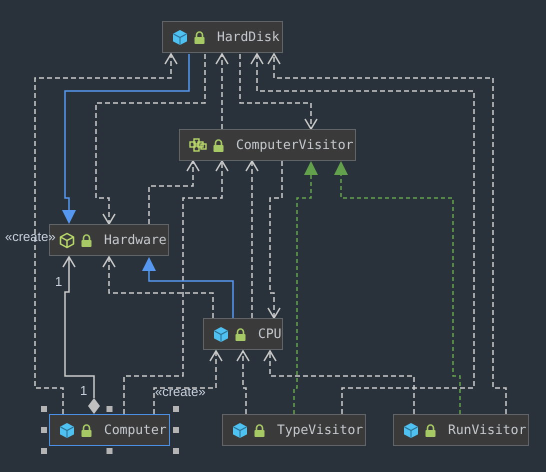 Image resolution: width=546 pixels, height=472 pixels. What do you see at coordinates (295, 145) in the screenshot?
I see `class-name: ComputerVisitor` at bounding box center [295, 145].